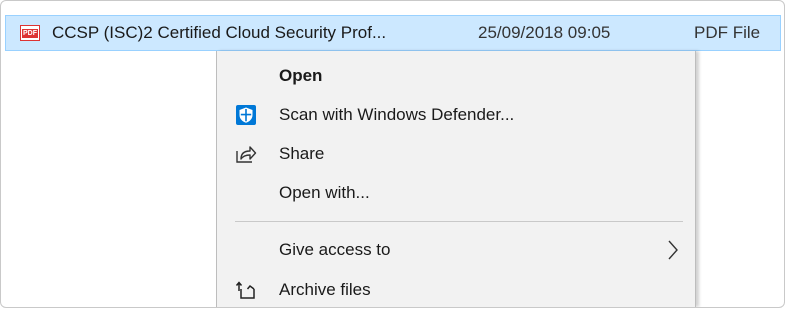 This screenshot has height=320, width=785. Describe the element at coordinates (544, 32) in the screenshot. I see `file-date-modified: 25/09/2018 09:05` at that location.